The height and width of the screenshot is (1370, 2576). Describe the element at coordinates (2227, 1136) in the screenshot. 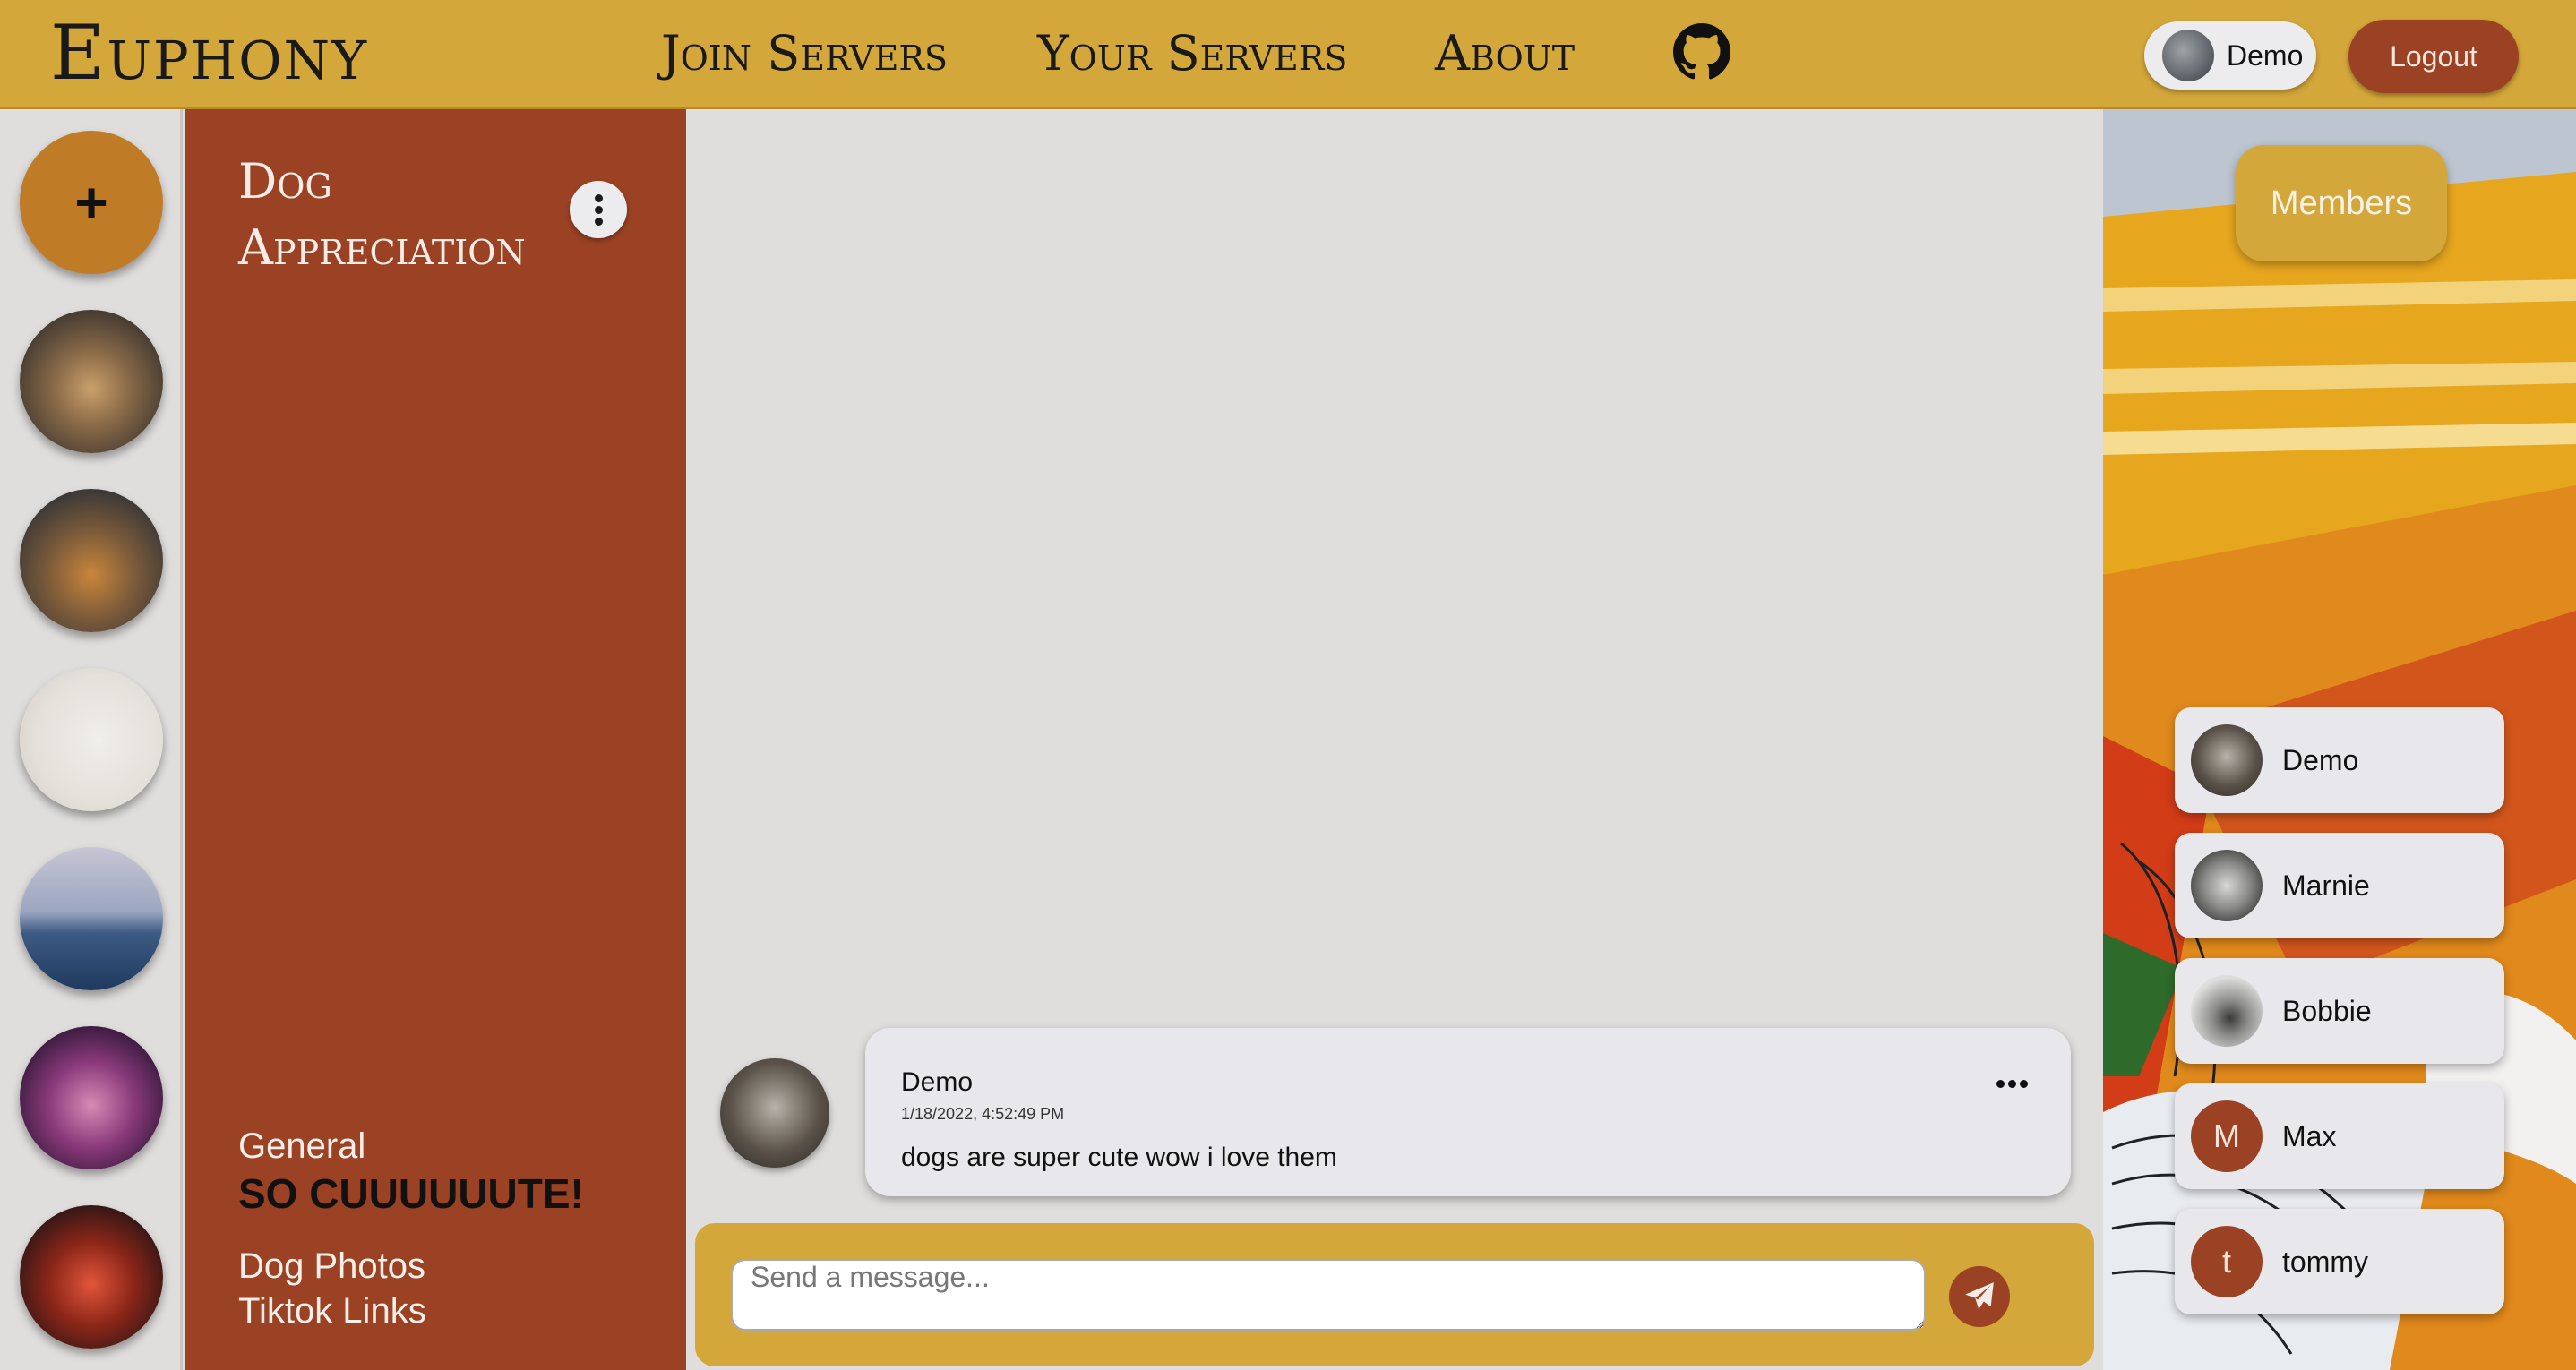

I see `avatar: M` at that location.